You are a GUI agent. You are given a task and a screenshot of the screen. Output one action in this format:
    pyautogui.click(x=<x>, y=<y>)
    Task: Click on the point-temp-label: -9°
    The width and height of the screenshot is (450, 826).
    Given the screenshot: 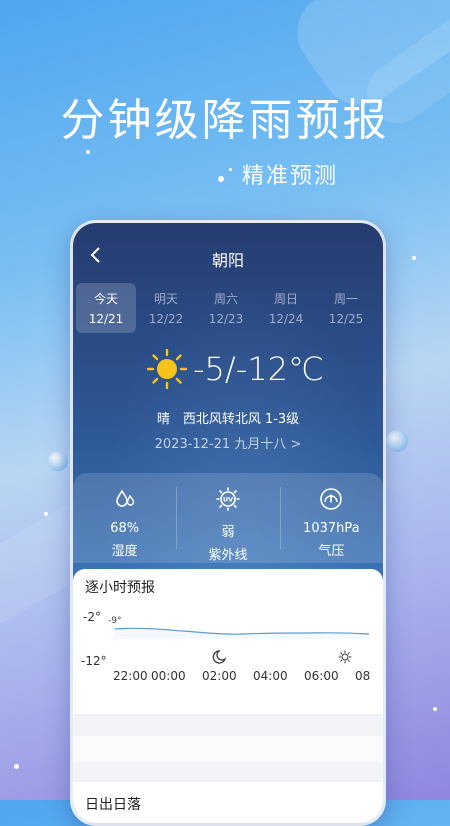 What is the action you would take?
    pyautogui.click(x=114, y=621)
    